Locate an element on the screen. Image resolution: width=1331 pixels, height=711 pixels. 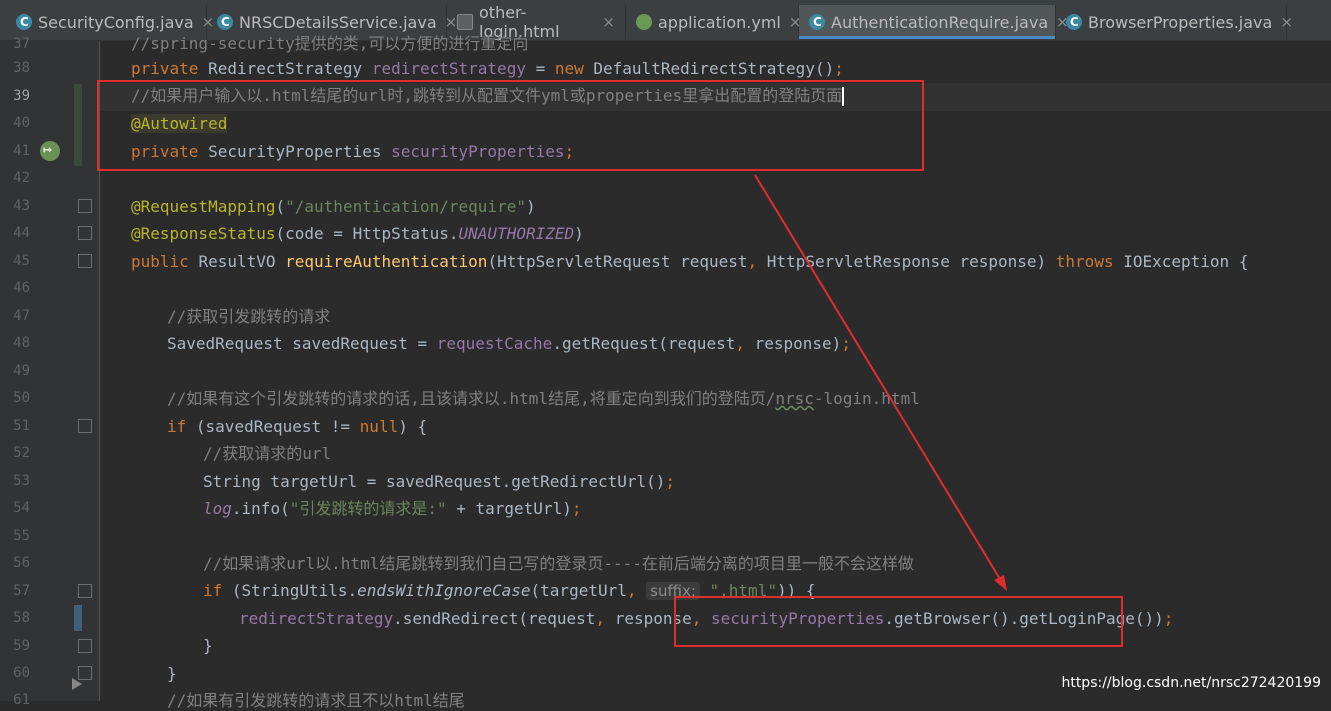
annotation-arrow is located at coordinates (880, 382).